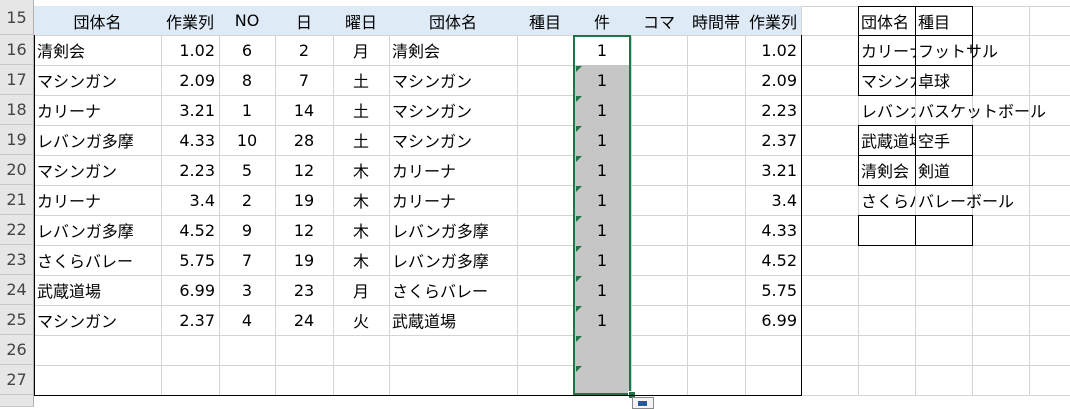  What do you see at coordinates (990, 50) in the screenshot?
I see `side-cell-event: フットサル` at bounding box center [990, 50].